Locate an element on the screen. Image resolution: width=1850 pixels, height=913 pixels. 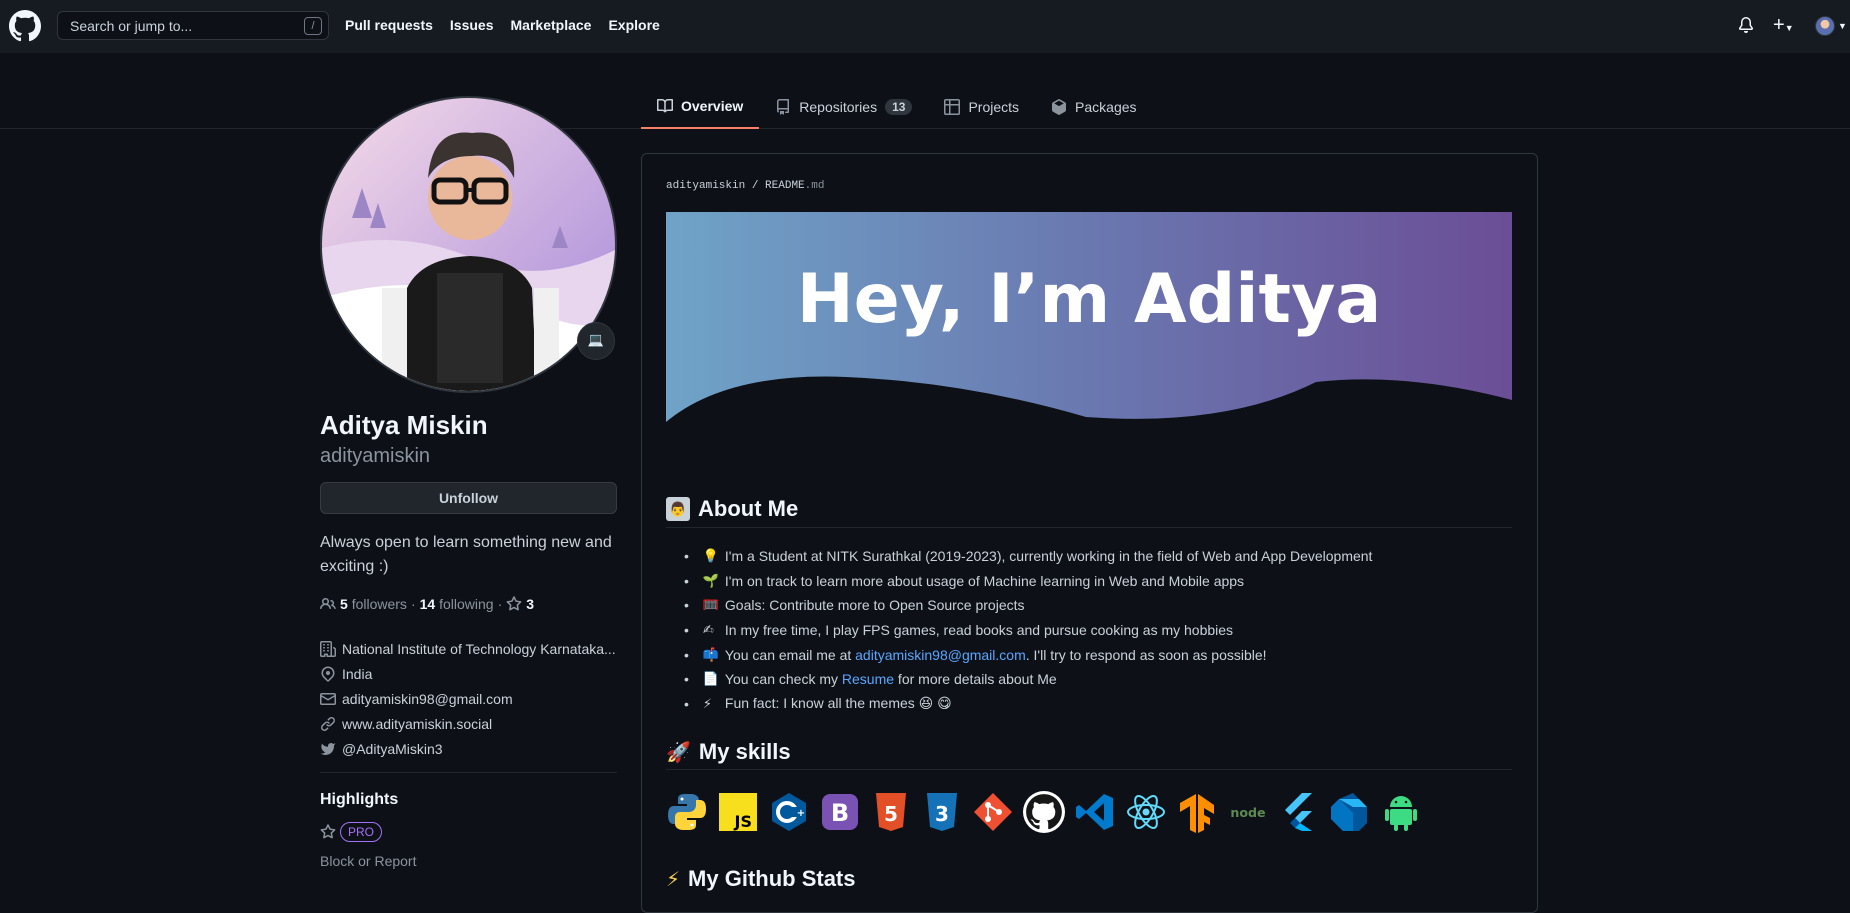
repo-icon is located at coordinates (783, 106).